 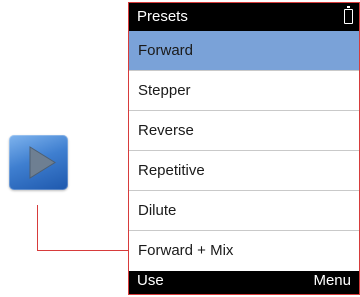 I want to click on menu-item-reverse: Reverse, so click(x=244, y=131).